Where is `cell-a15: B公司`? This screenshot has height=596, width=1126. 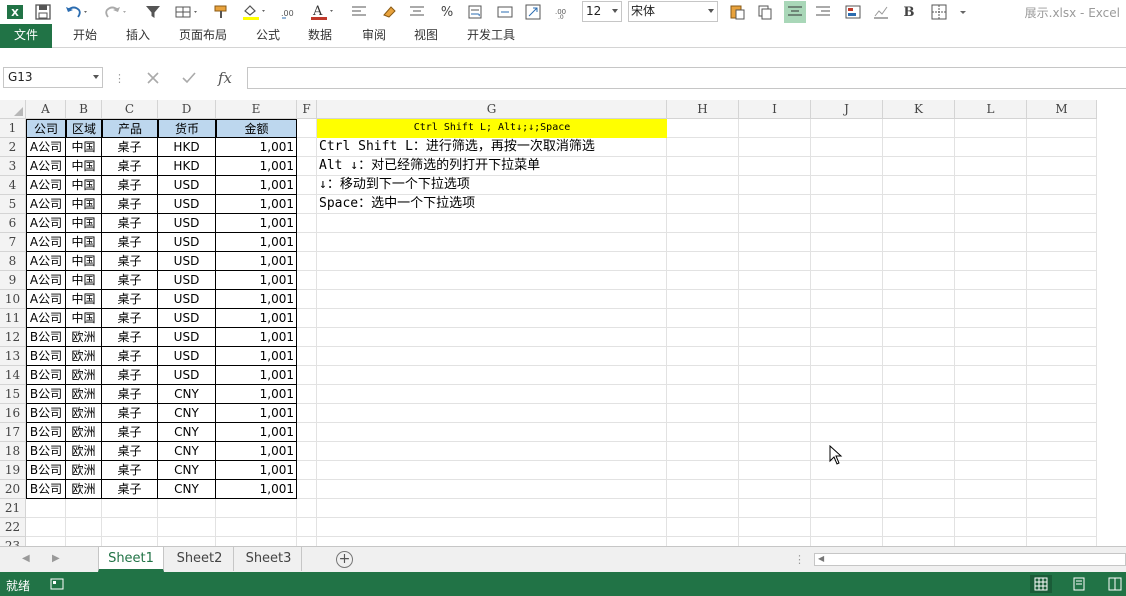 cell-a15: B公司 is located at coordinates (46, 394).